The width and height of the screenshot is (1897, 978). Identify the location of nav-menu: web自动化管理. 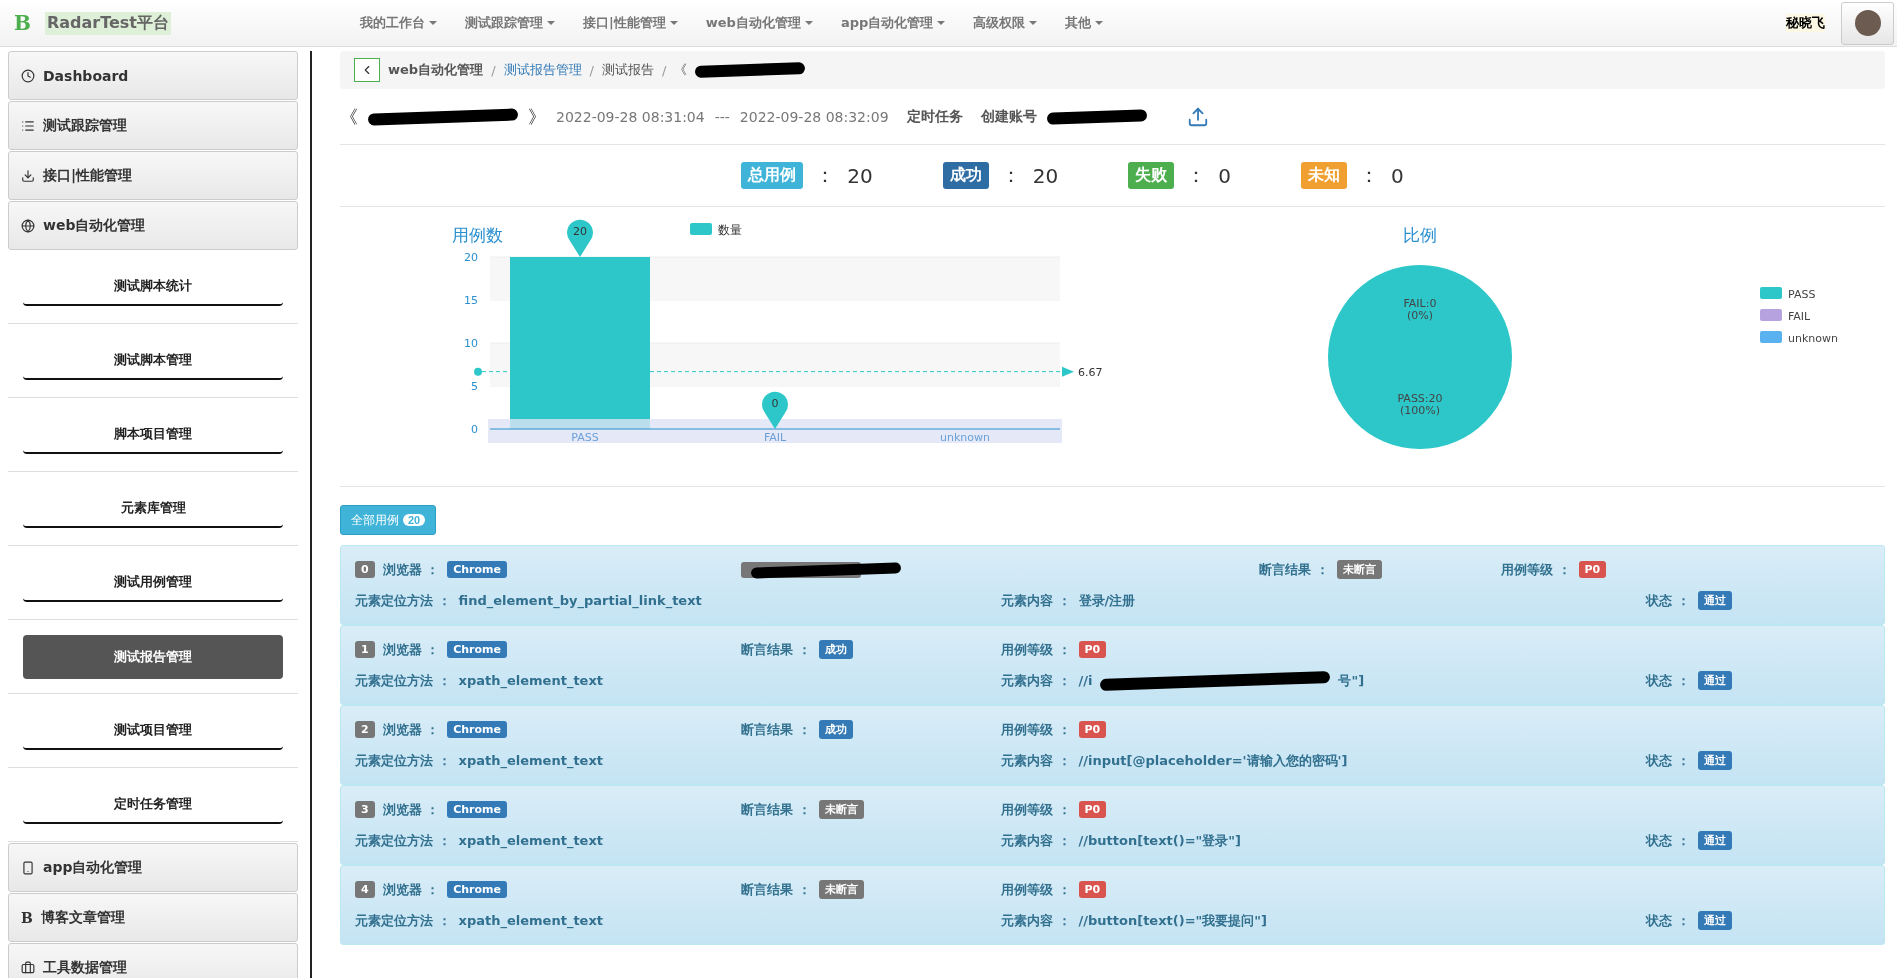
(759, 23).